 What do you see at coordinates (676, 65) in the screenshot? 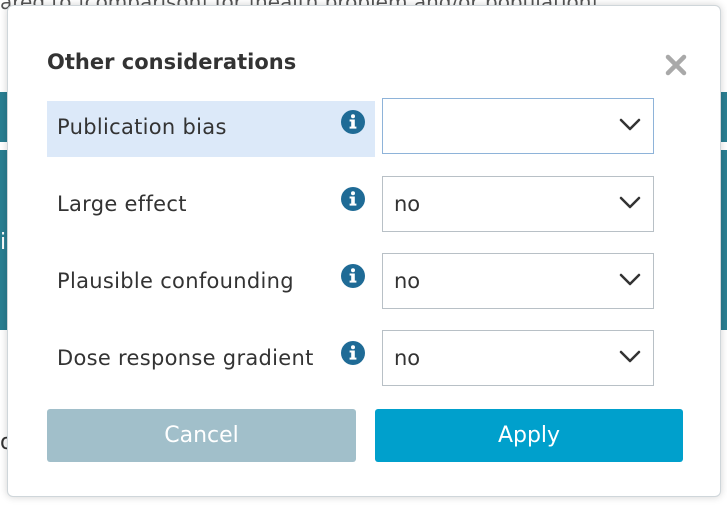
I see `close-icon` at bounding box center [676, 65].